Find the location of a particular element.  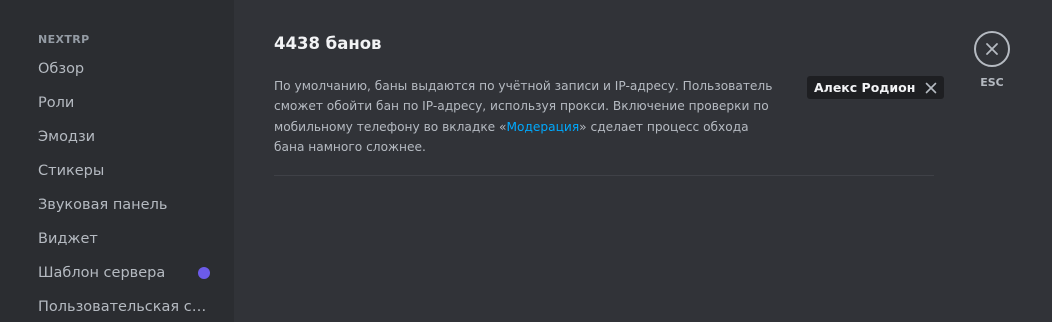

sidebar-item-roles: Роли is located at coordinates (125, 103).